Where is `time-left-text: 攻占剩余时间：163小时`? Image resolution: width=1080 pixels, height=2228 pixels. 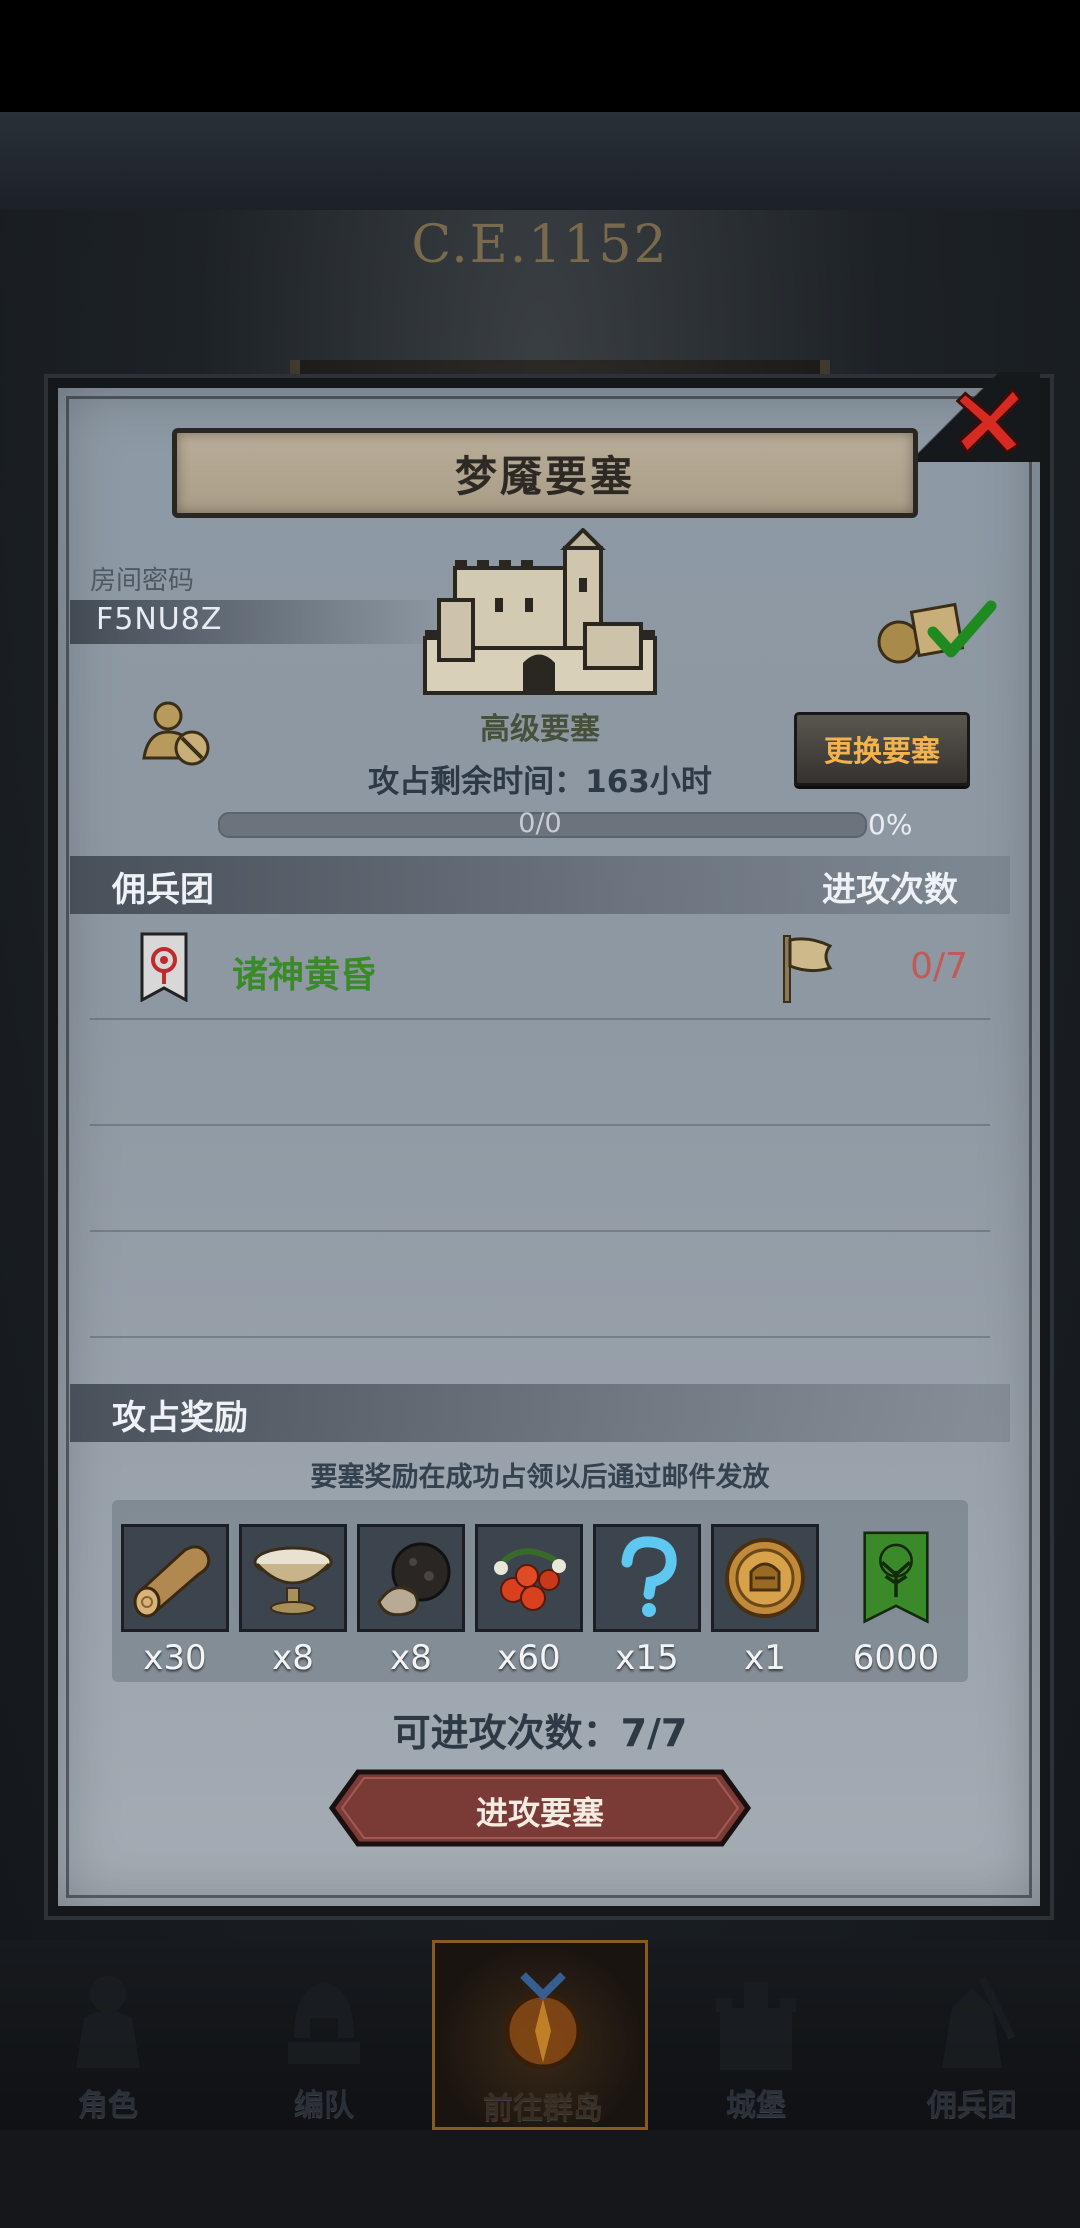 time-left-text: 攻占剩余时间：163小时 is located at coordinates (540, 782).